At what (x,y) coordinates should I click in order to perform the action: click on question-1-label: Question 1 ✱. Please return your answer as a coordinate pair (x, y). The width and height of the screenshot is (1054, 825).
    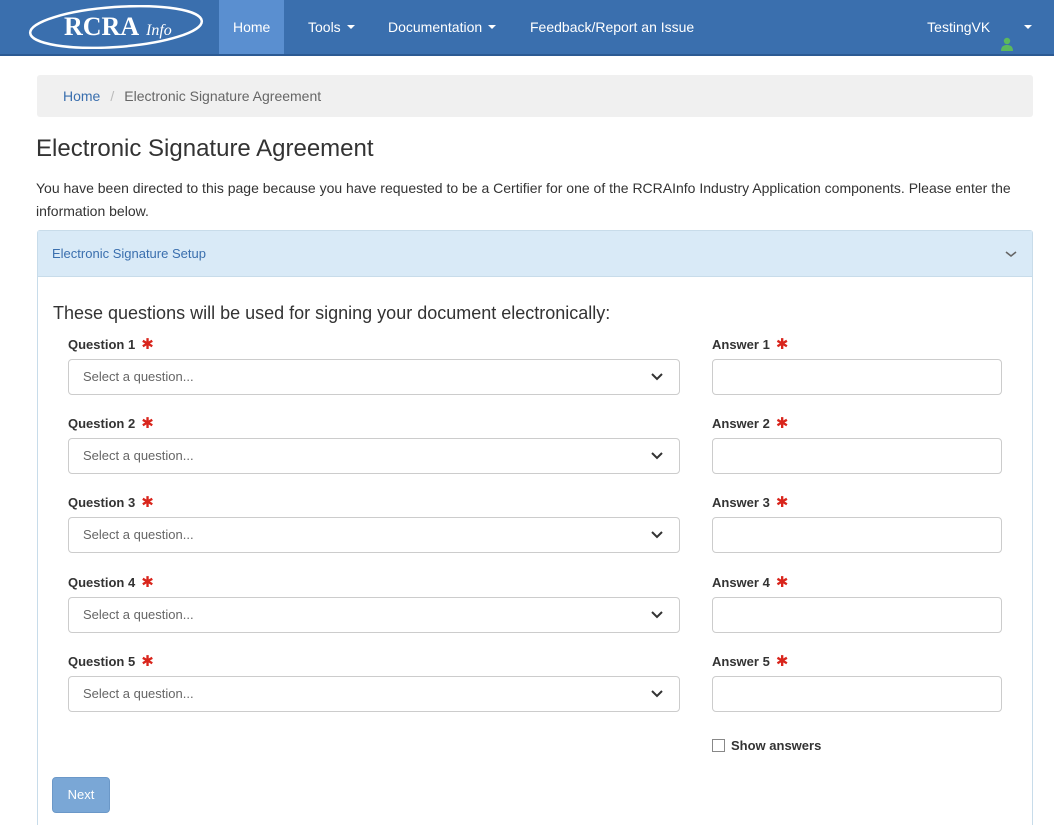
    Looking at the image, I should click on (111, 344).